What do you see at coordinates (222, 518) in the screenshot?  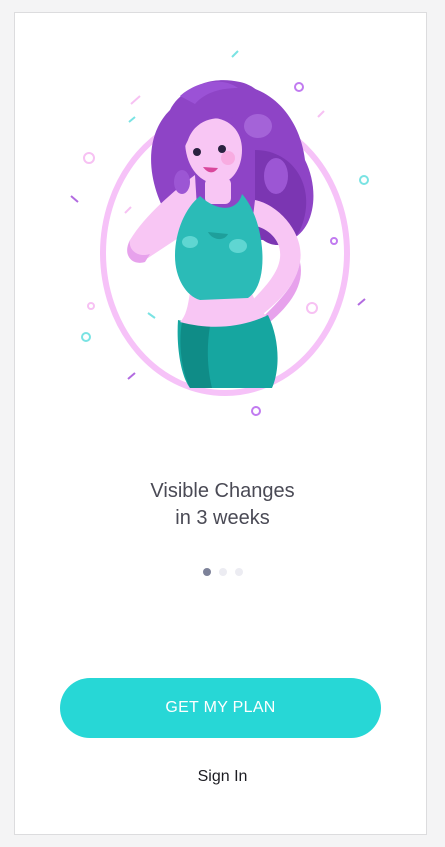 I see `headline-line-2: in 3 weeks` at bounding box center [222, 518].